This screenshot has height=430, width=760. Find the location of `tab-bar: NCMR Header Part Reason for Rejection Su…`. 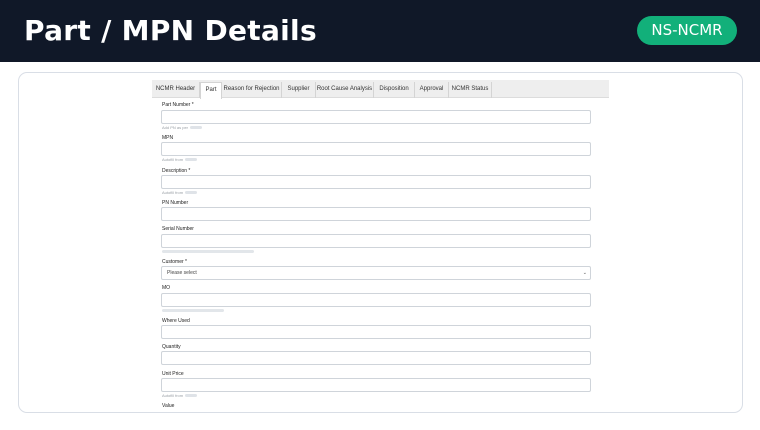

tab-bar: NCMR Header Part Reason for Rejection Su… is located at coordinates (380, 89).